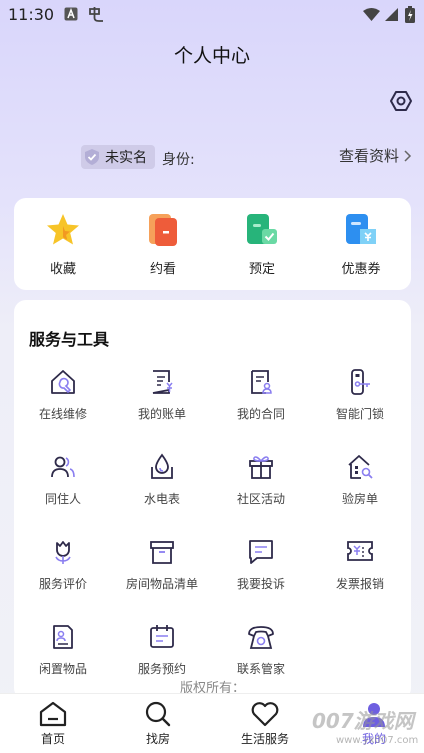 Image resolution: width=424 pixels, height=753 pixels. Describe the element at coordinates (261, 395) in the screenshot. I see `service-my-contract: 我的合同` at that location.